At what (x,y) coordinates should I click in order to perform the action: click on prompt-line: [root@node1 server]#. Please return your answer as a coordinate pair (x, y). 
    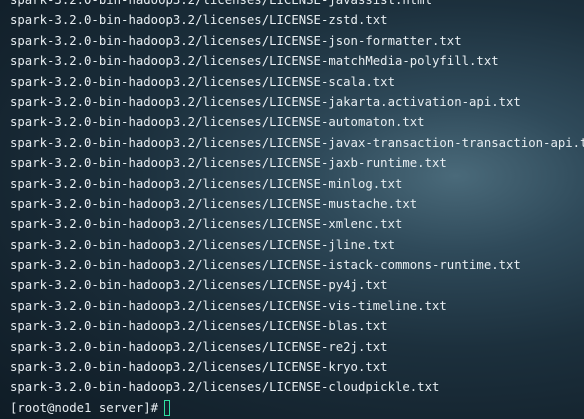
    Looking at the image, I should click on (297, 408).